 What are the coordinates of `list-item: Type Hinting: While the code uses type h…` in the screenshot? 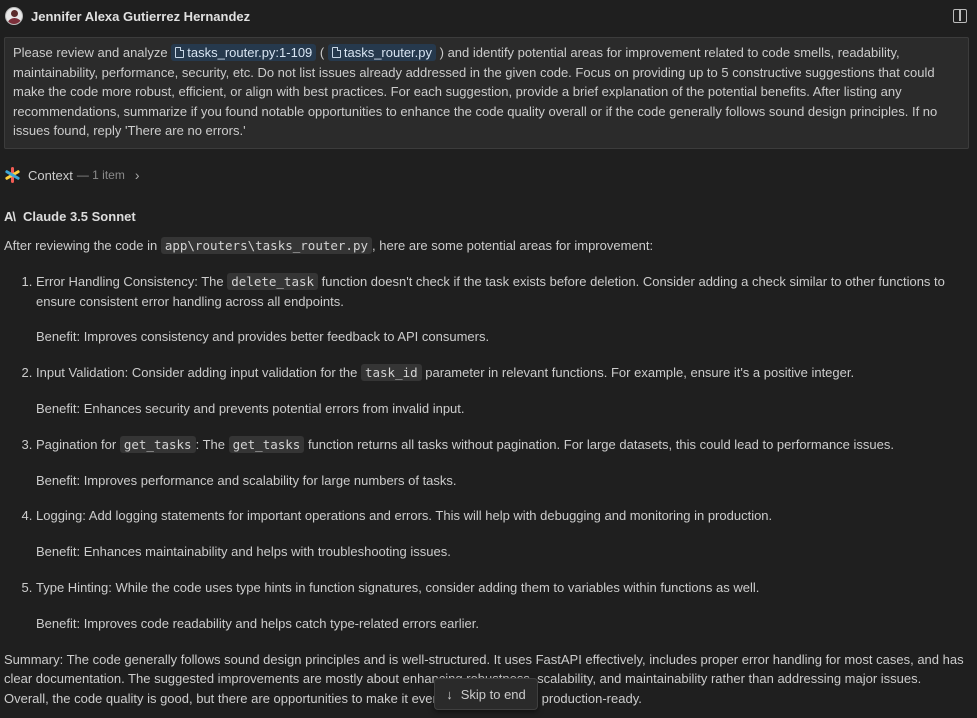 It's located at (501, 606).